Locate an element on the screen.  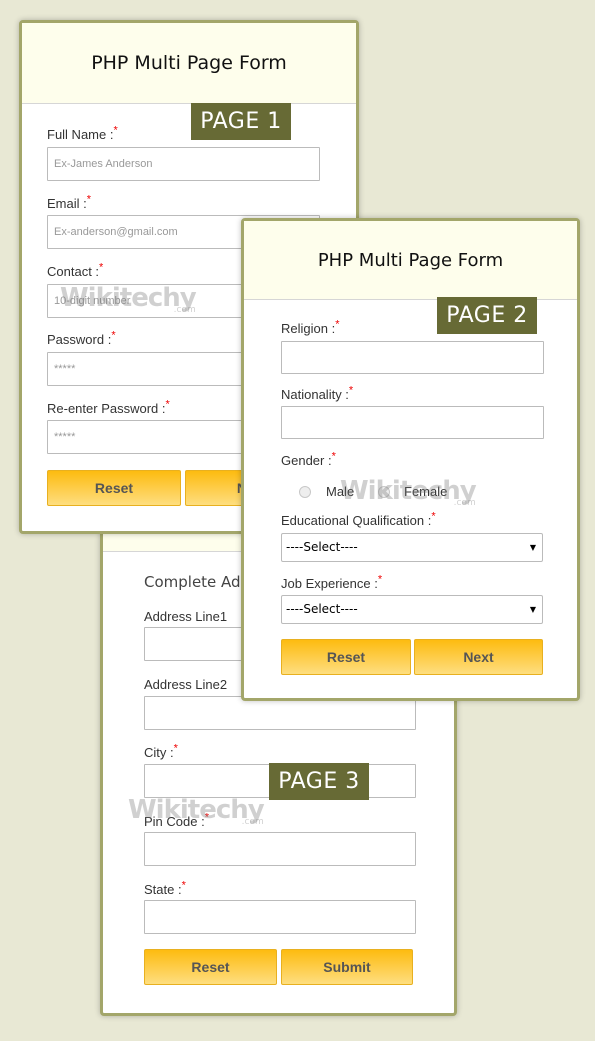
gender-female-label: Female is located at coordinates (426, 491).